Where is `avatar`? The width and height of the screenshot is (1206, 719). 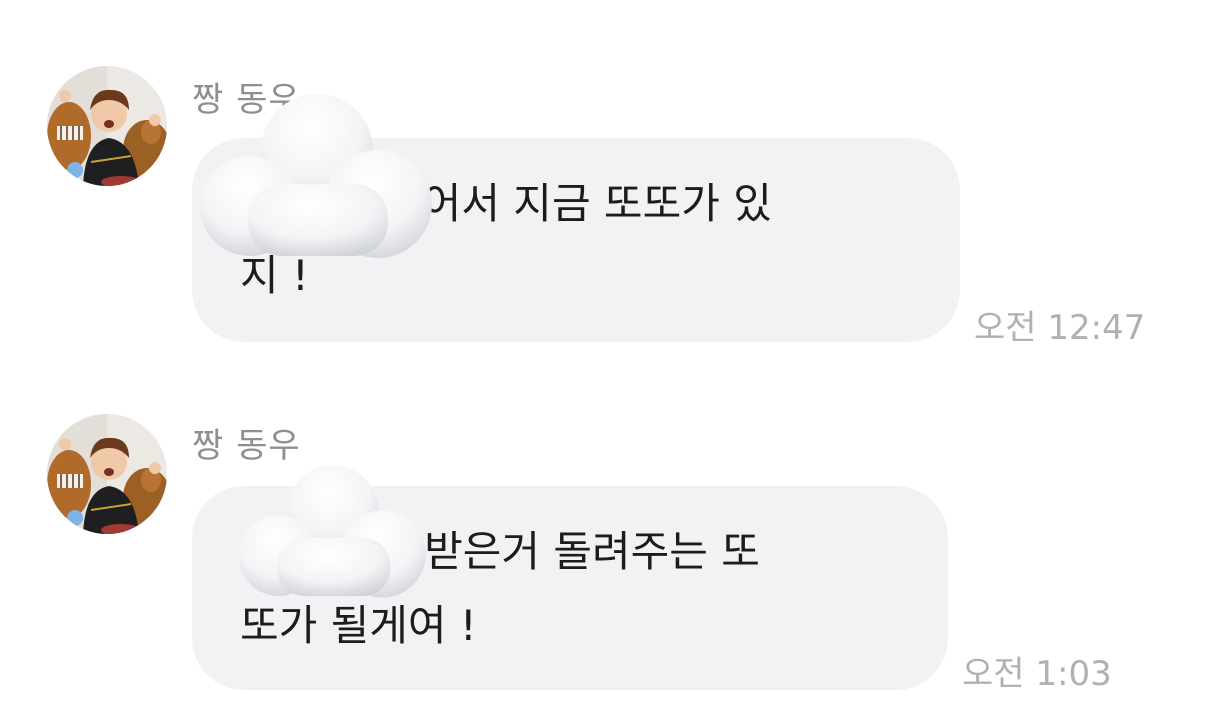
avatar is located at coordinates (107, 474).